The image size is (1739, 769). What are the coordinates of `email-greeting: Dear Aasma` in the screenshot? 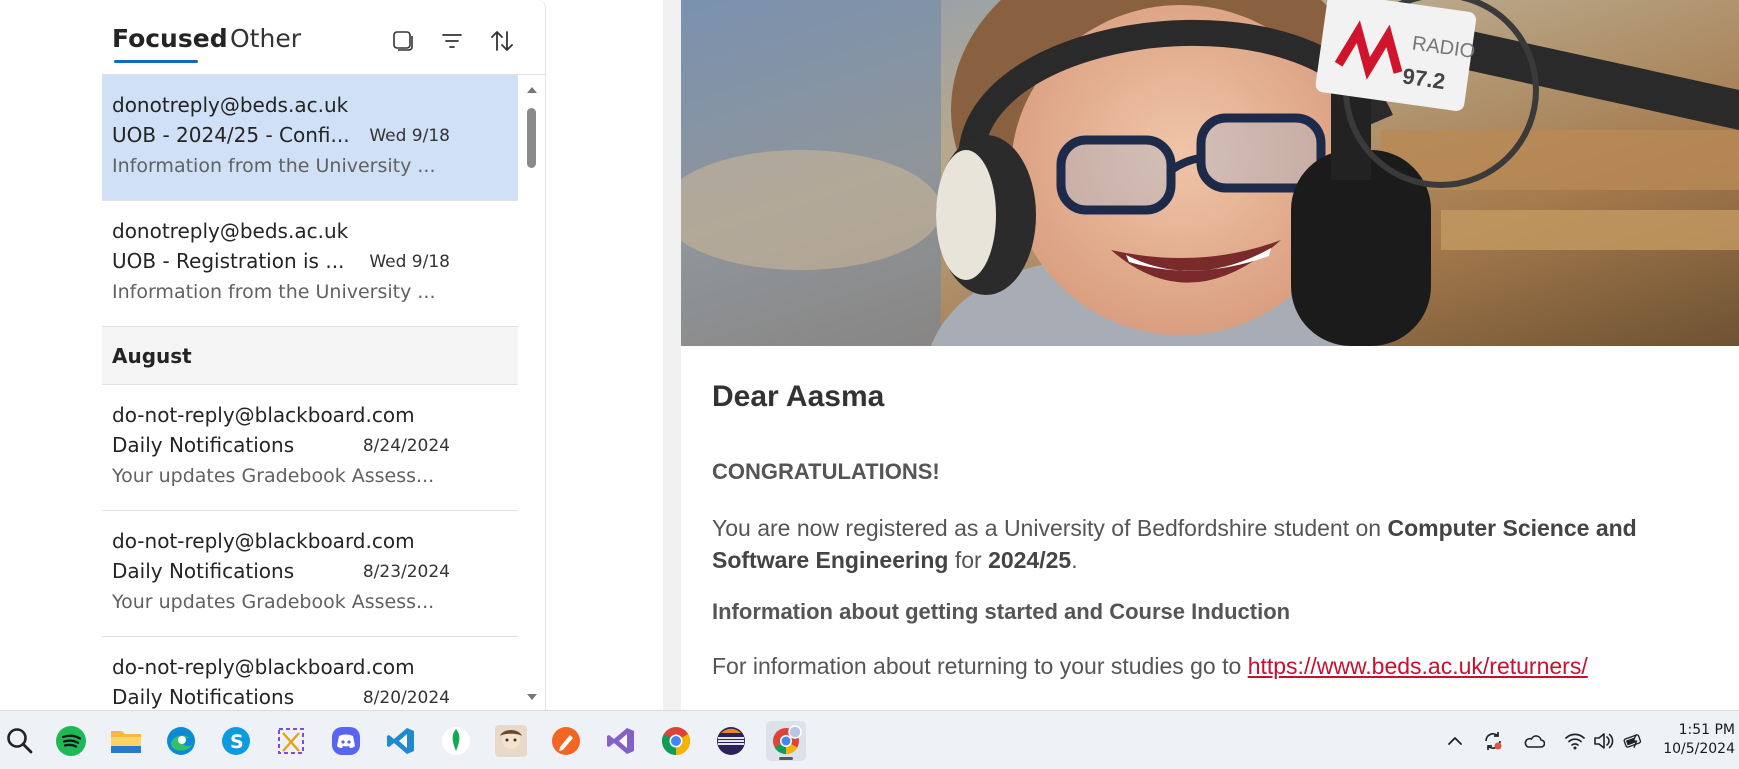 It's located at (798, 396).